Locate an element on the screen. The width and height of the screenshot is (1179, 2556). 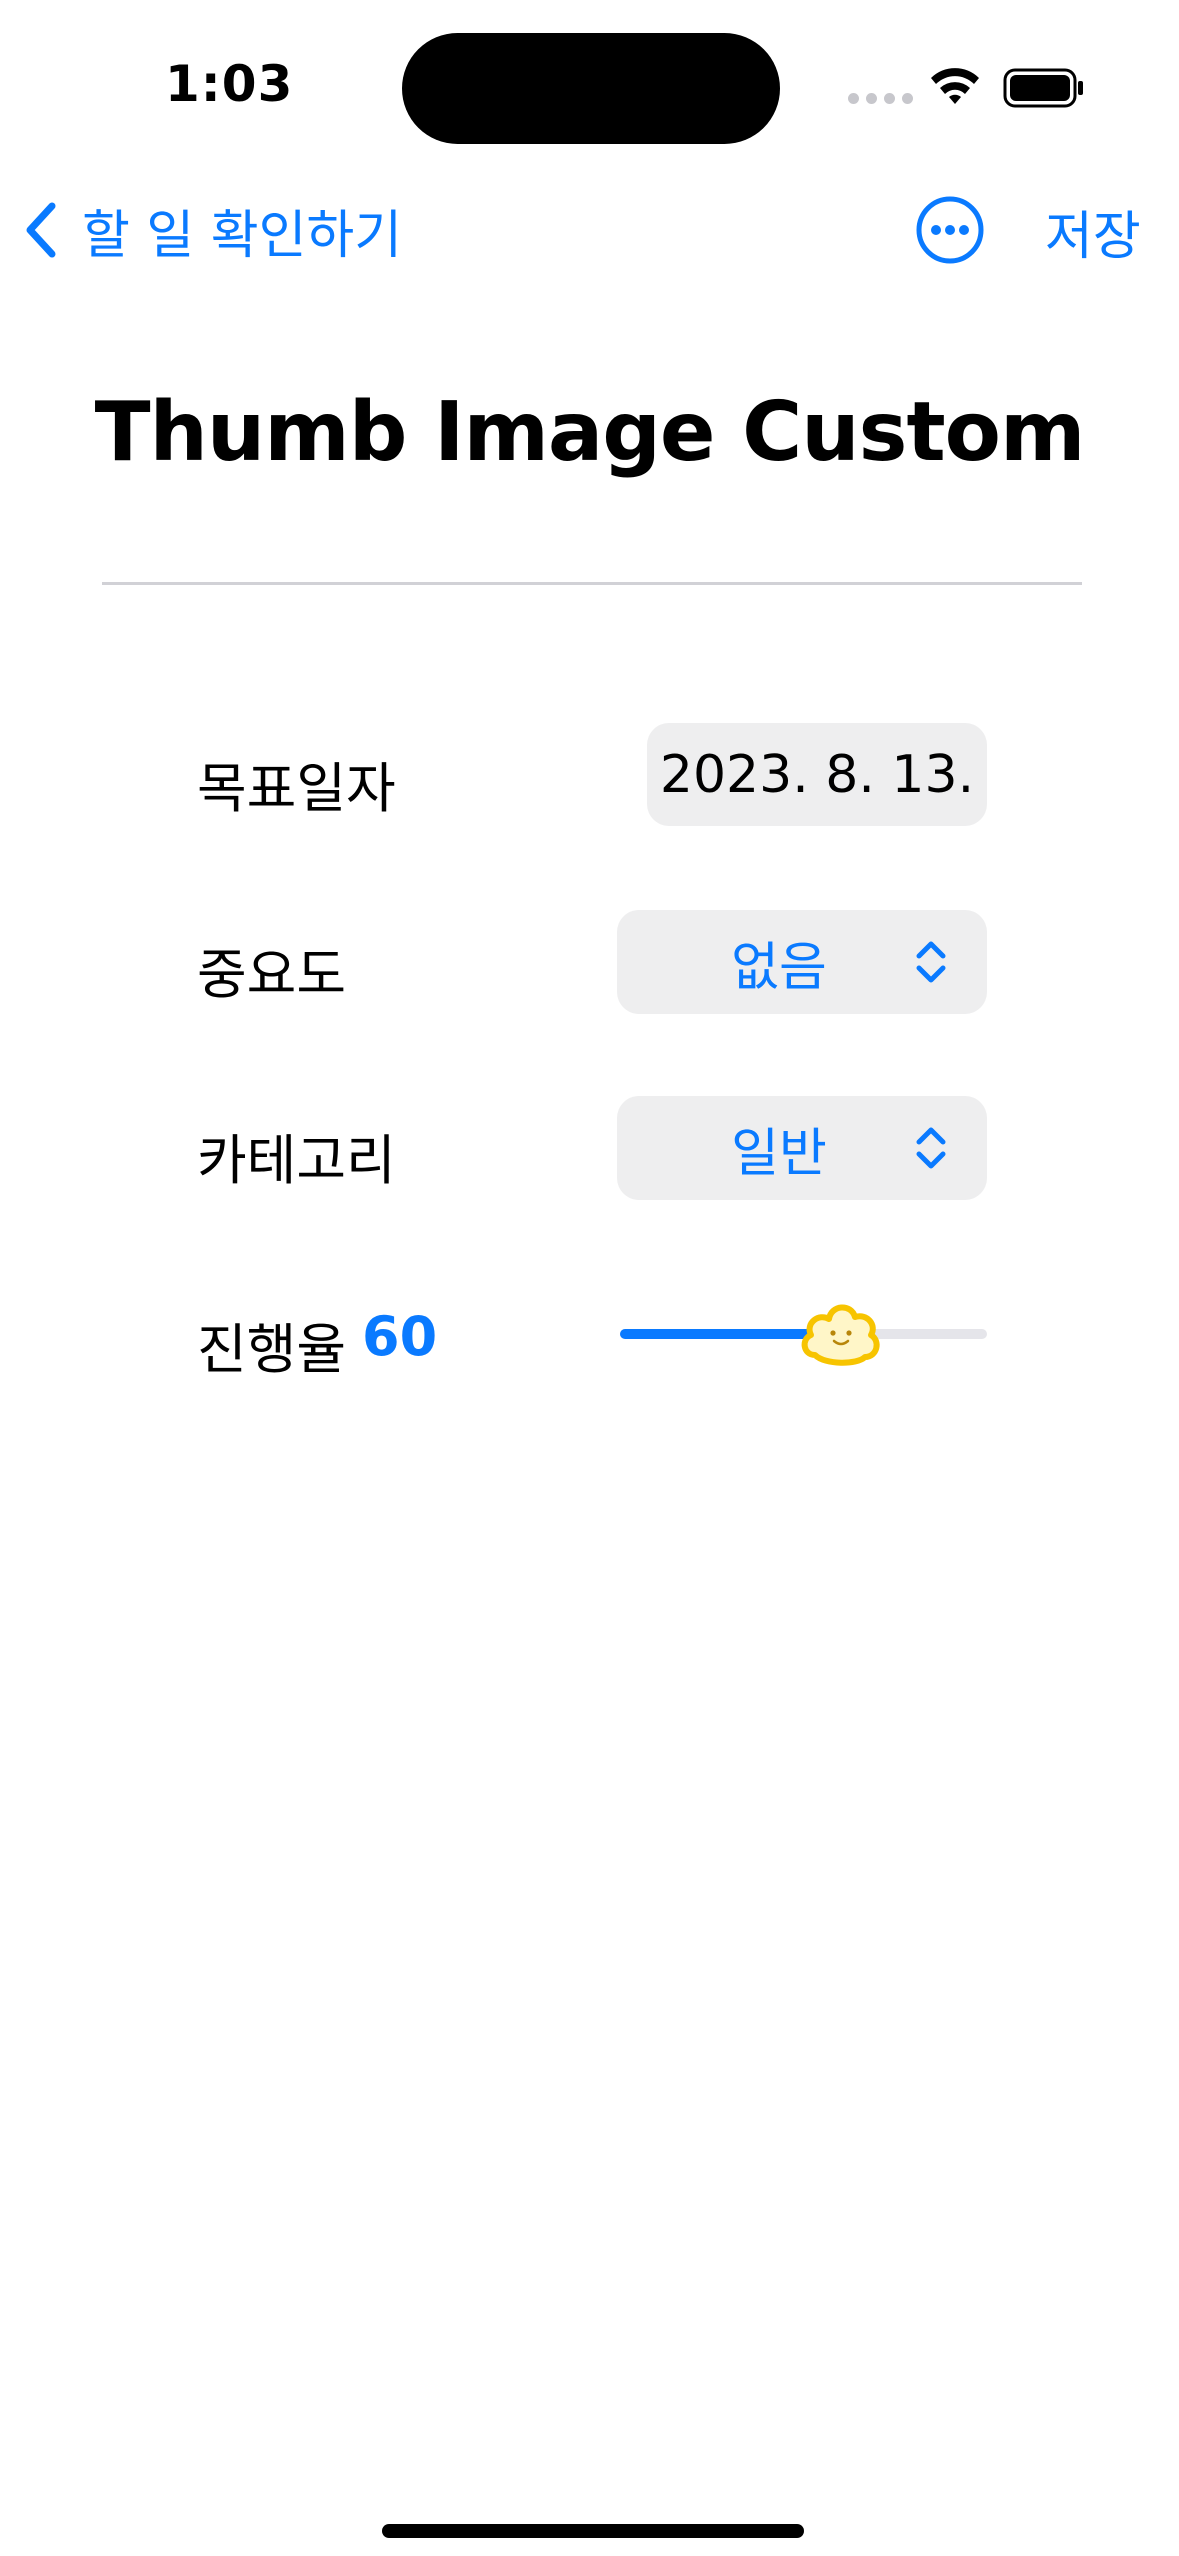
smiley-cloud-icon is located at coordinates (840, 1334).